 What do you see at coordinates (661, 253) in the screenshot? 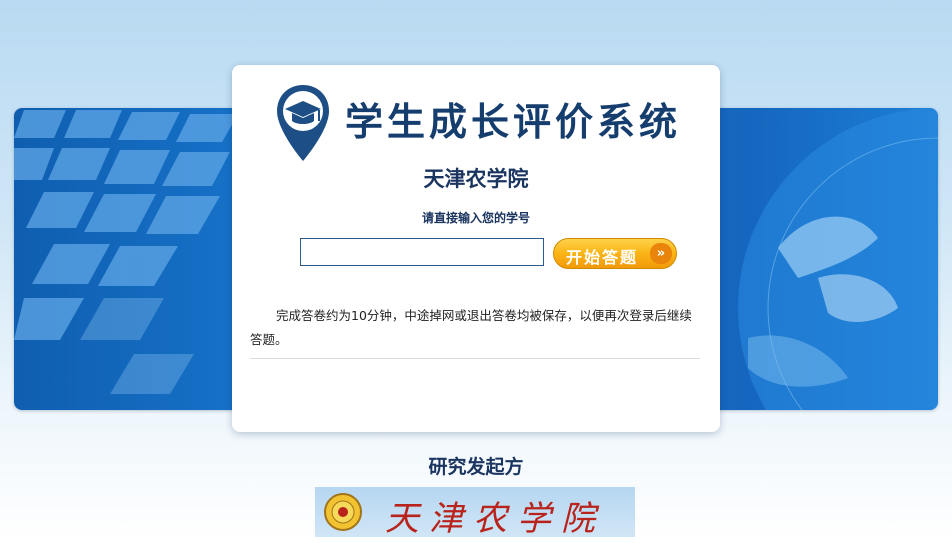
I see `double-chevron-right-icon: »` at bounding box center [661, 253].